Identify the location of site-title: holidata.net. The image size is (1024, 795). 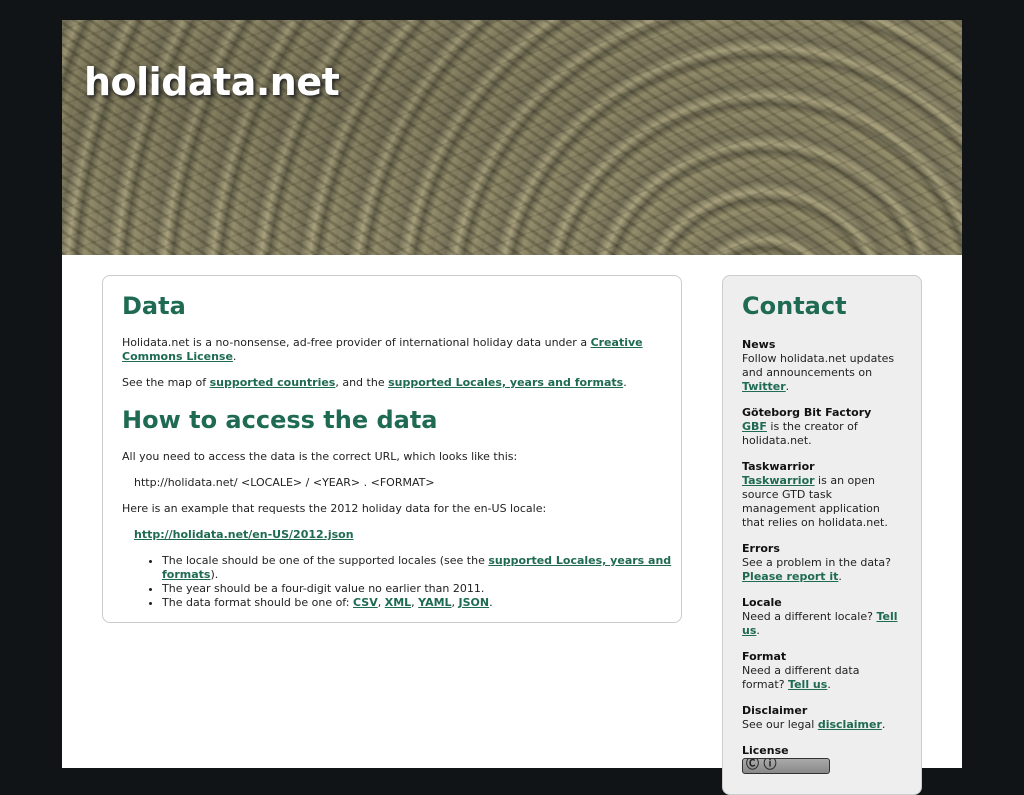
(212, 82).